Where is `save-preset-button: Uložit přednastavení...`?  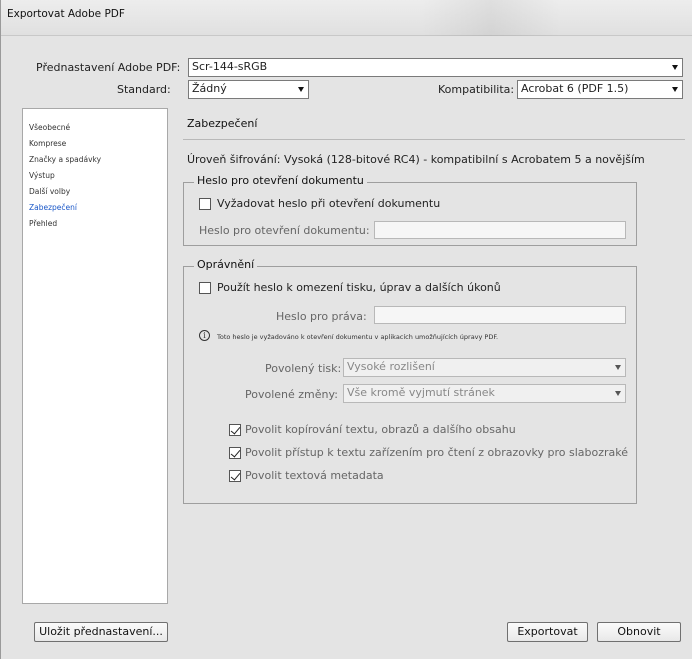
save-preset-button: Uložit přednastavení... is located at coordinates (101, 632).